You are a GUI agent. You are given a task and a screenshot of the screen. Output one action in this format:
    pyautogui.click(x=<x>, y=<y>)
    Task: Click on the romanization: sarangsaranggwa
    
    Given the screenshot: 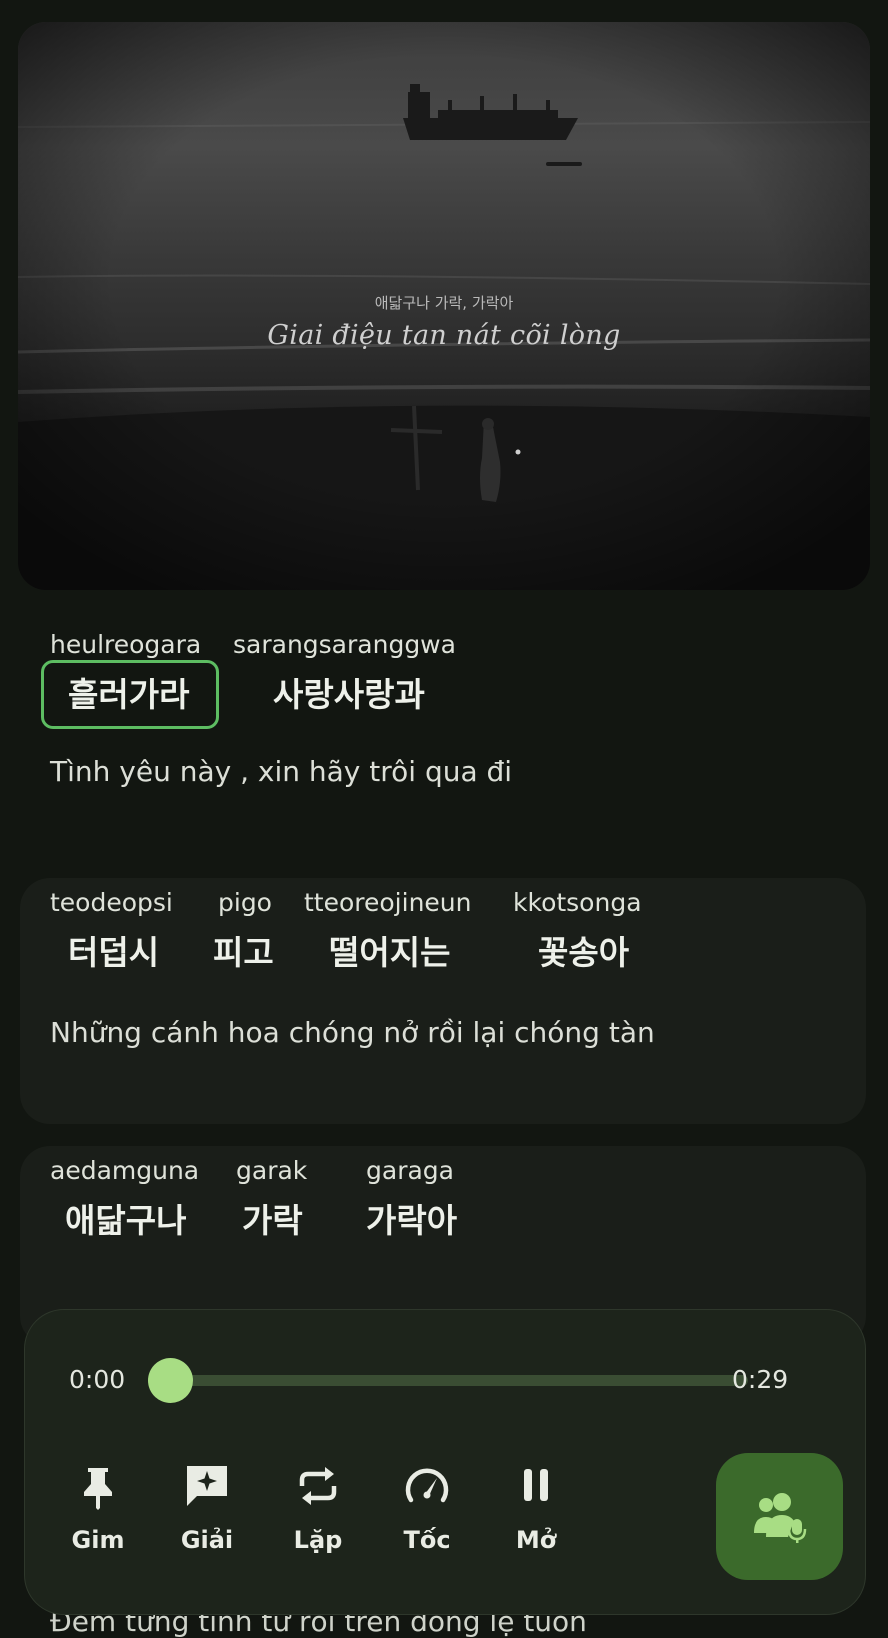 What is the action you would take?
    pyautogui.click(x=344, y=644)
    